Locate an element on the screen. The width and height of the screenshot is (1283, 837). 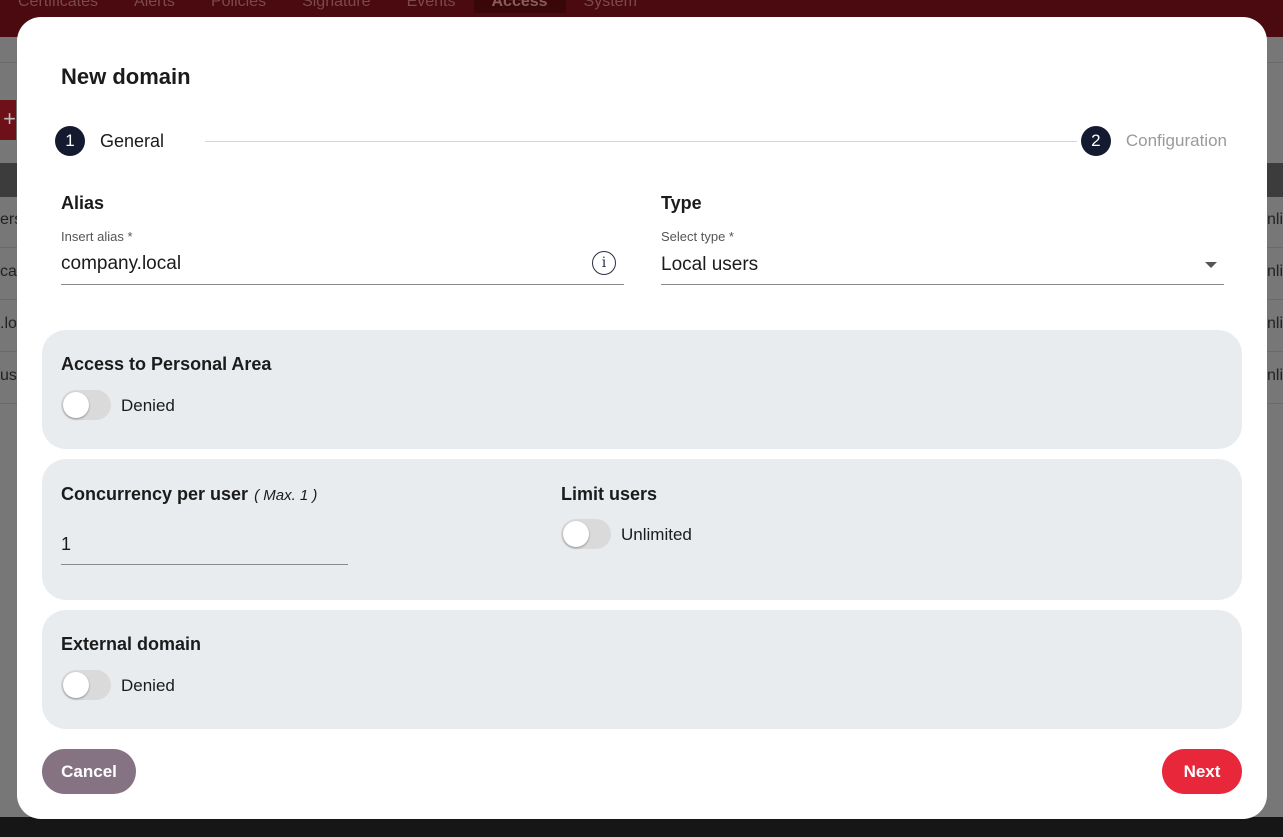
concurrency-title: Concurrency per user ( Max. 1 ) is located at coordinates (189, 494).